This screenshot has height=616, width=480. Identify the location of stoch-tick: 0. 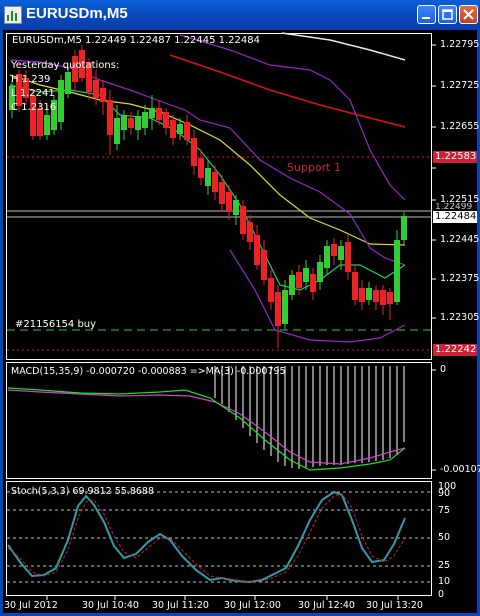
(441, 594).